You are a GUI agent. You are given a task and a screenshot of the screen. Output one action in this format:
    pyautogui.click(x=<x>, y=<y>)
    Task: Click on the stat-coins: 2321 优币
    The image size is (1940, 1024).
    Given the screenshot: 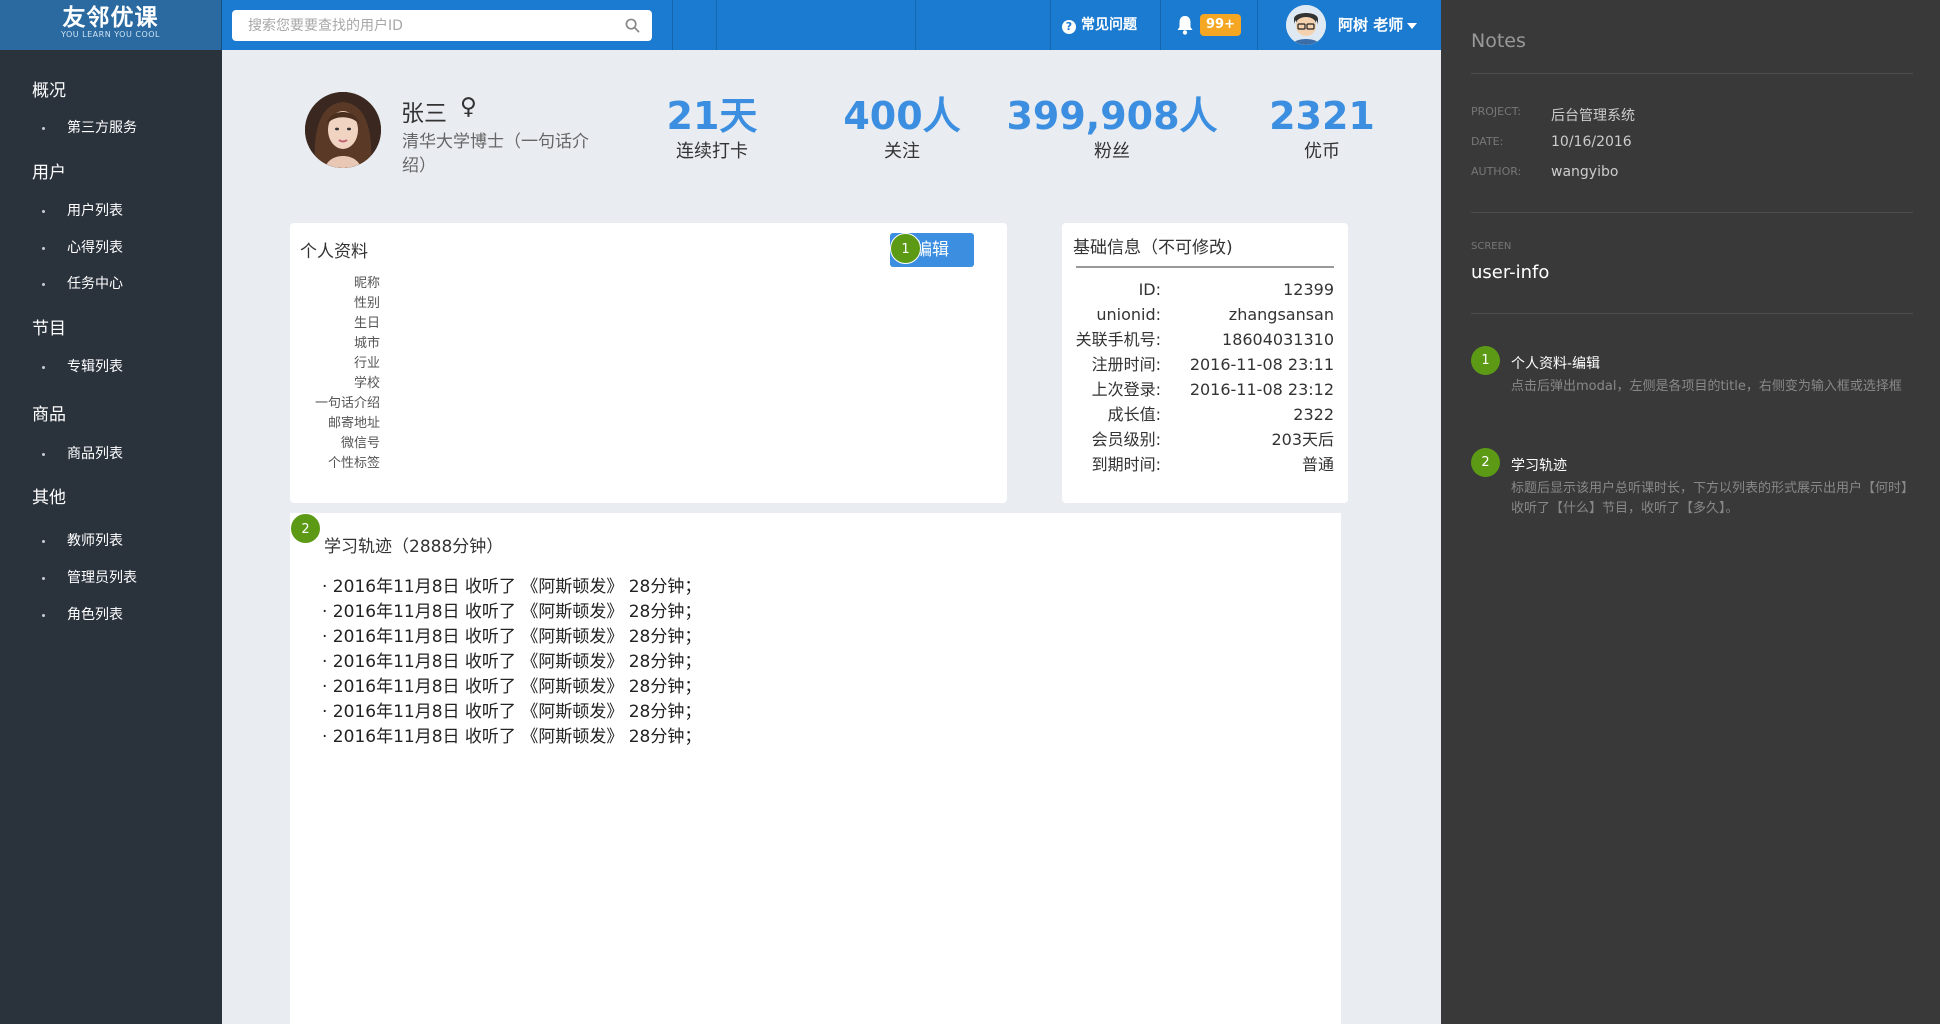 What is the action you would take?
    pyautogui.click(x=1322, y=130)
    